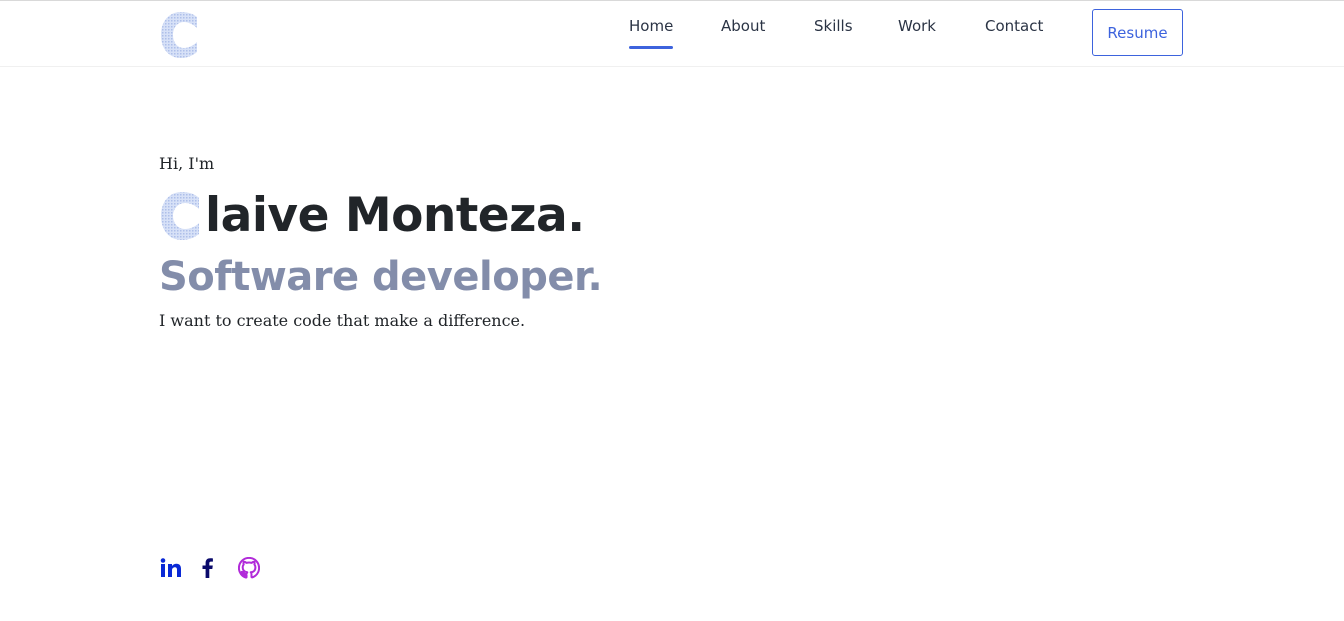 This screenshot has width=1344, height=621. What do you see at coordinates (187, 163) in the screenshot?
I see `hero-greeting: Hi, I'm` at bounding box center [187, 163].